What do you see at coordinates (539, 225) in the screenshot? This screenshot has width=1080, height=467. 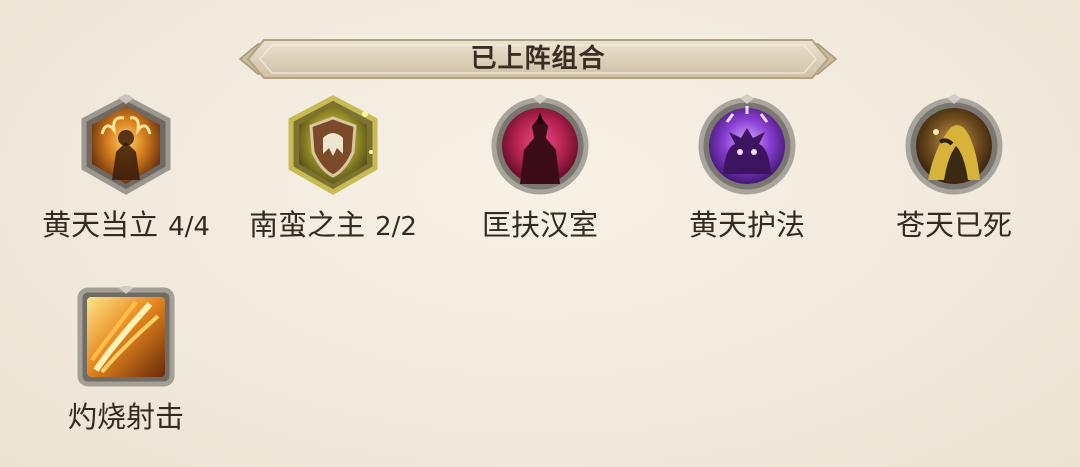 I see `synergy-label: 匡扶汉室` at bounding box center [539, 225].